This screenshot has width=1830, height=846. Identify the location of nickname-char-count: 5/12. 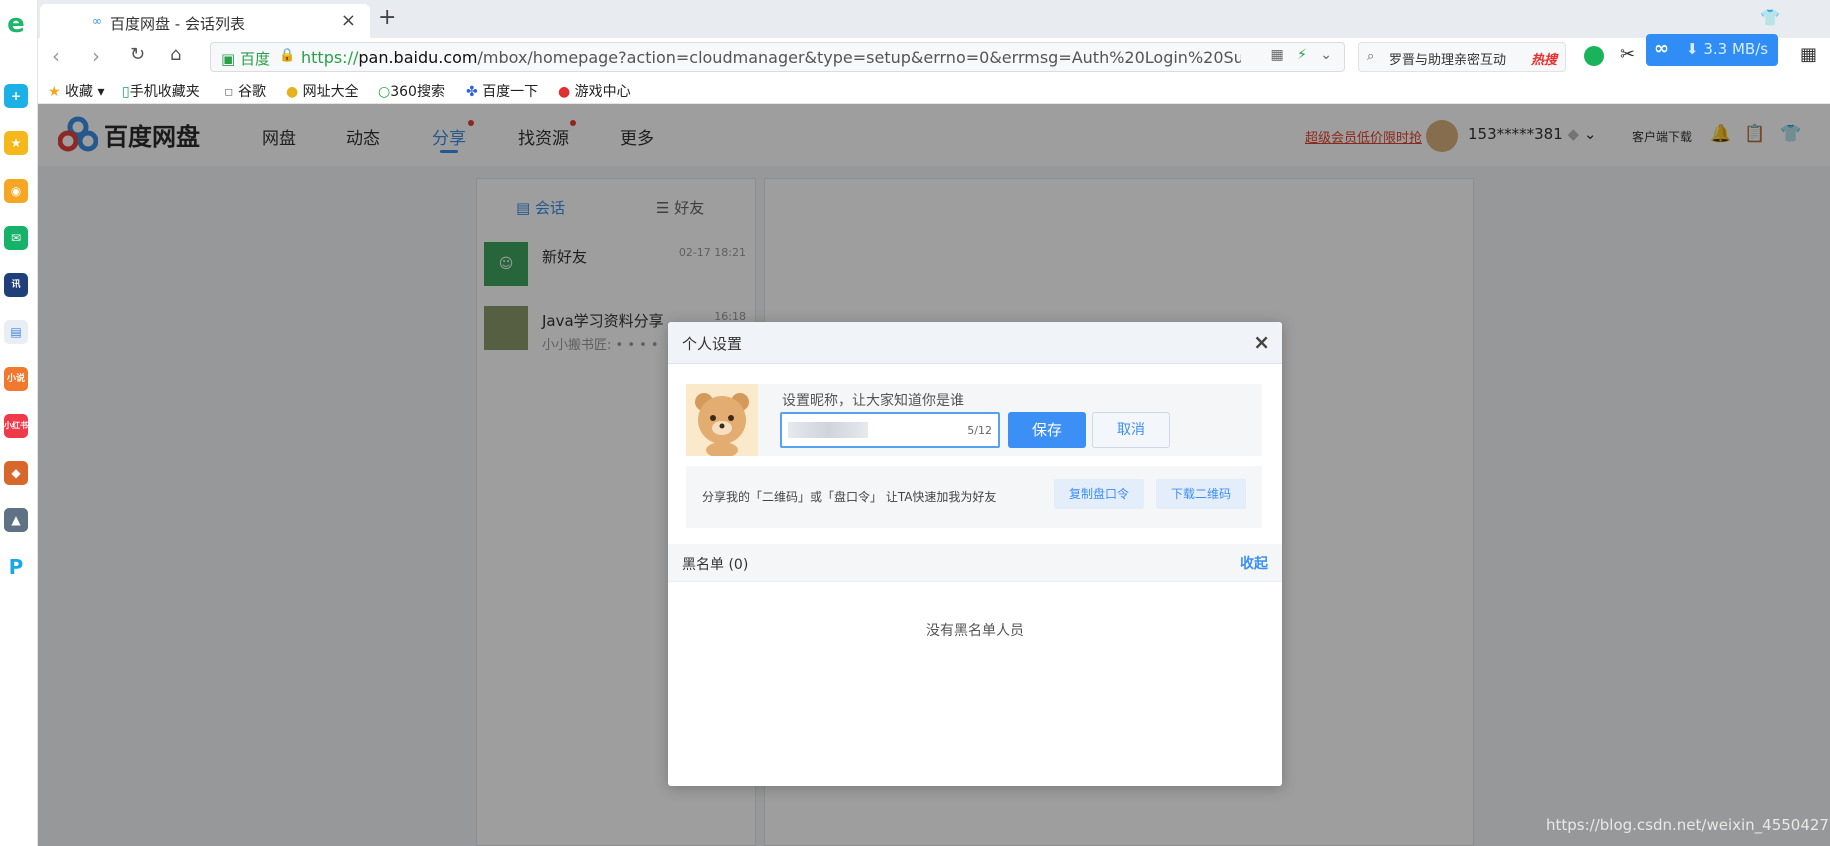
(979, 430).